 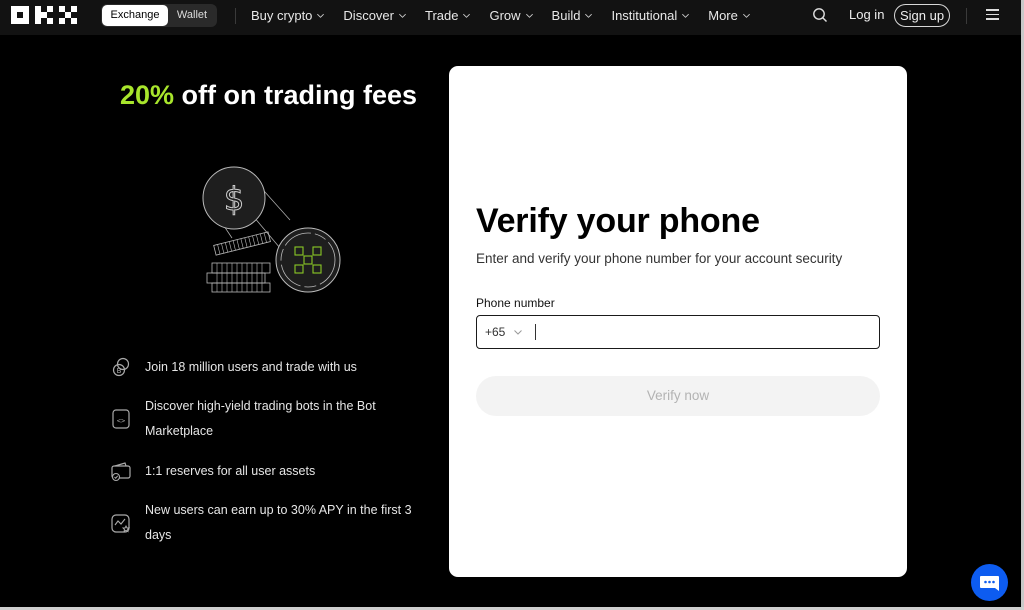 What do you see at coordinates (282, 15) in the screenshot?
I see `menu-label: Buy crypto` at bounding box center [282, 15].